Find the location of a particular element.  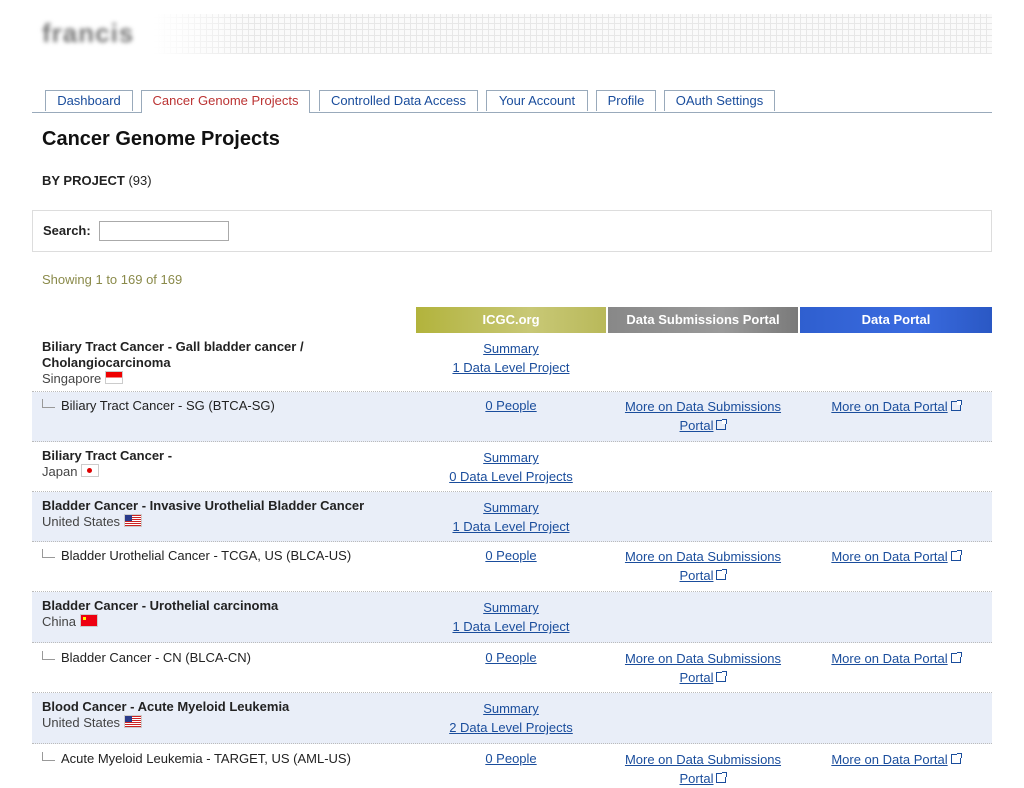

icgc-cell: Summary 0 Data Level Projects is located at coordinates (511, 467).